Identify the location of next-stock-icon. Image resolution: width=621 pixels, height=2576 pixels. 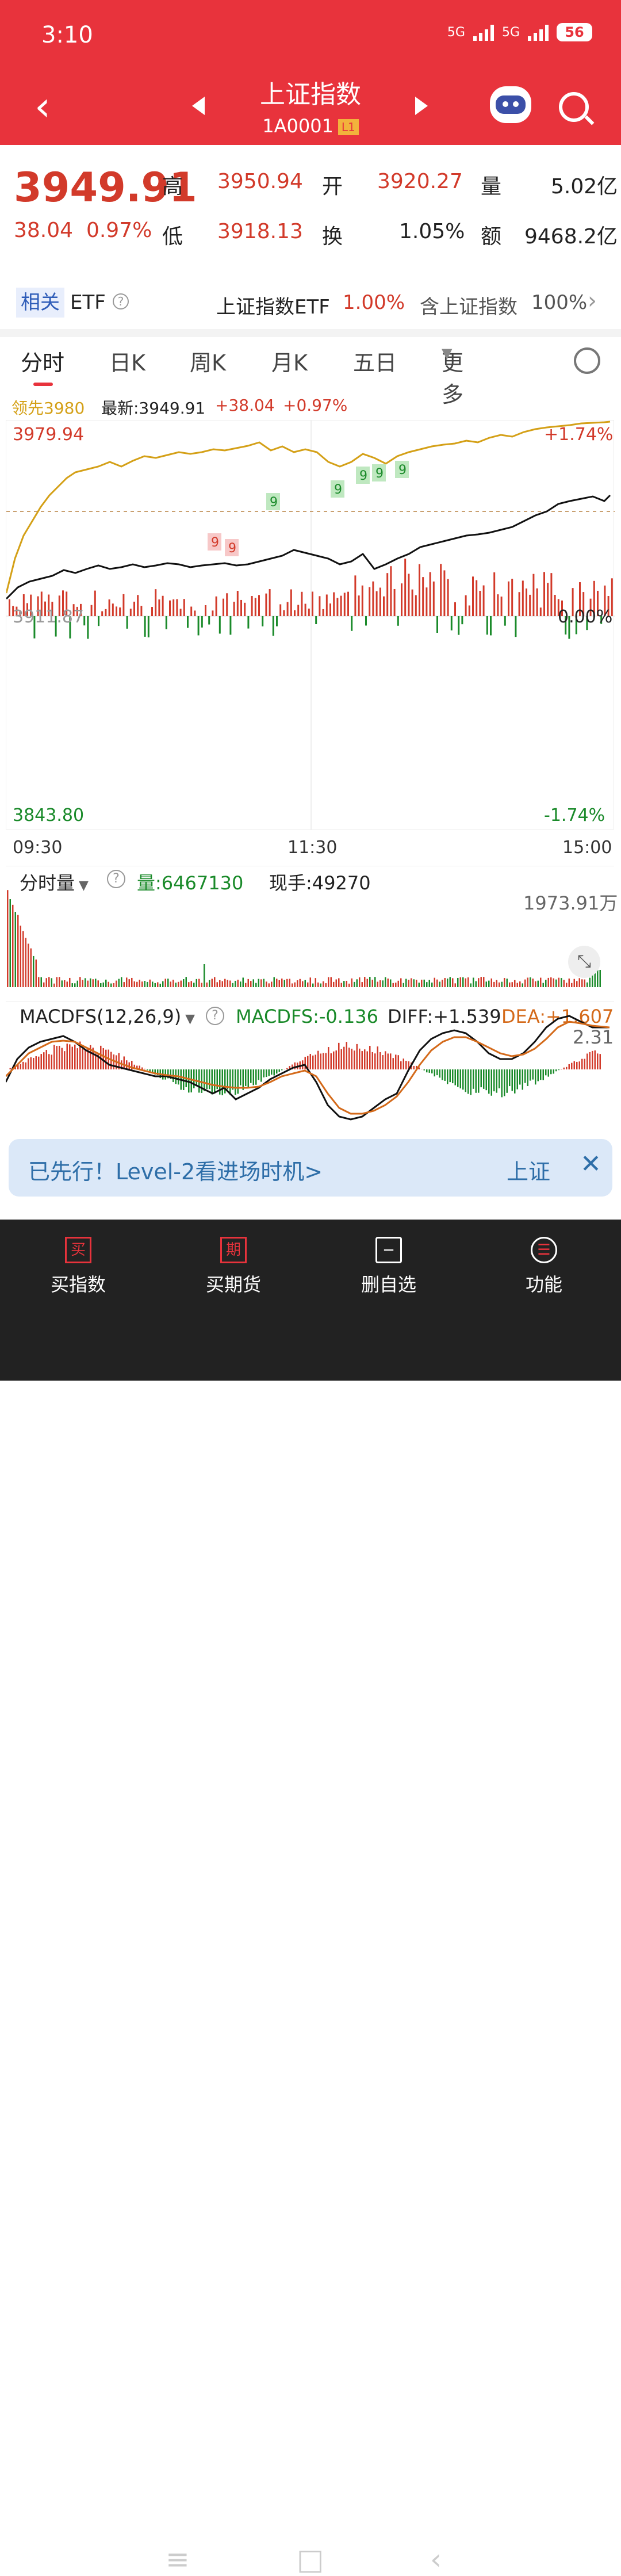
(421, 106).